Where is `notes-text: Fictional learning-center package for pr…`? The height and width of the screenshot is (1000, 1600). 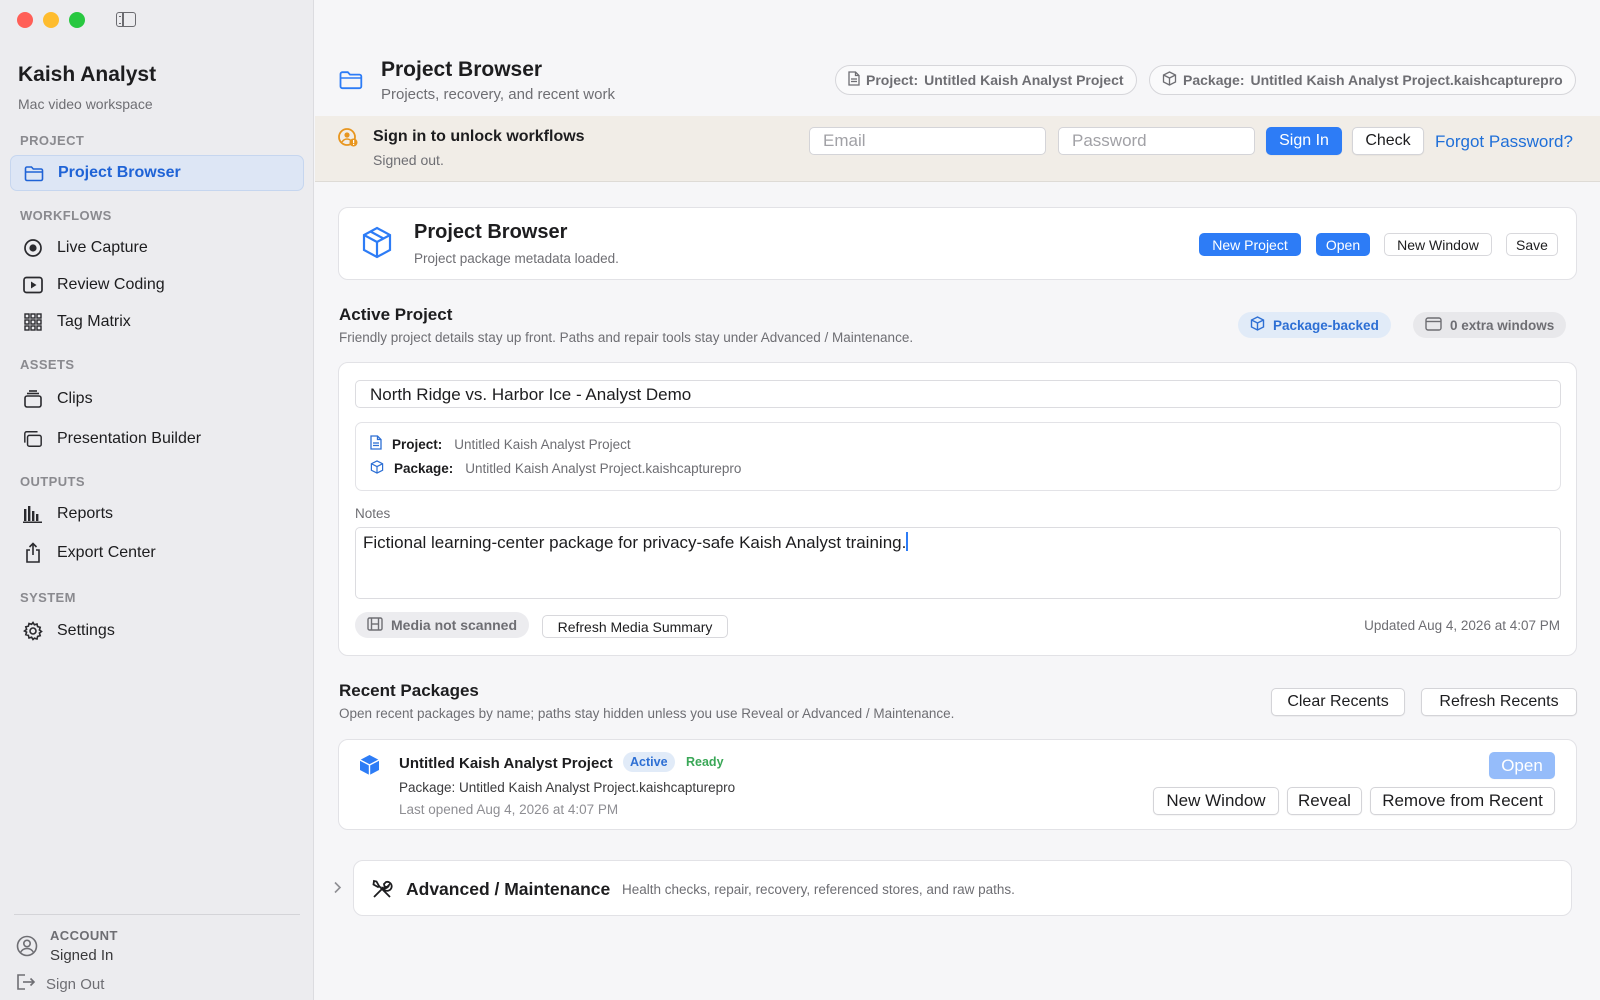
notes-text: Fictional learning-center package for pr… is located at coordinates (635, 542).